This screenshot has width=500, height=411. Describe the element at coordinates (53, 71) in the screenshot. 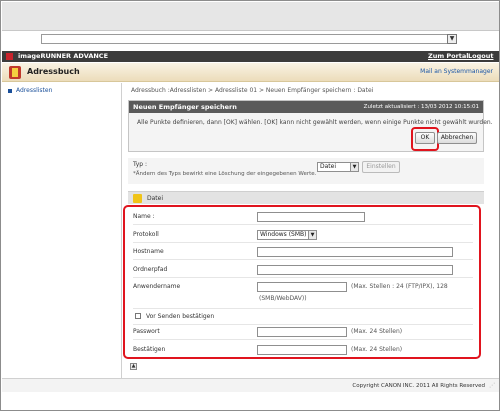

I see `app-title: Adressbuch` at that location.